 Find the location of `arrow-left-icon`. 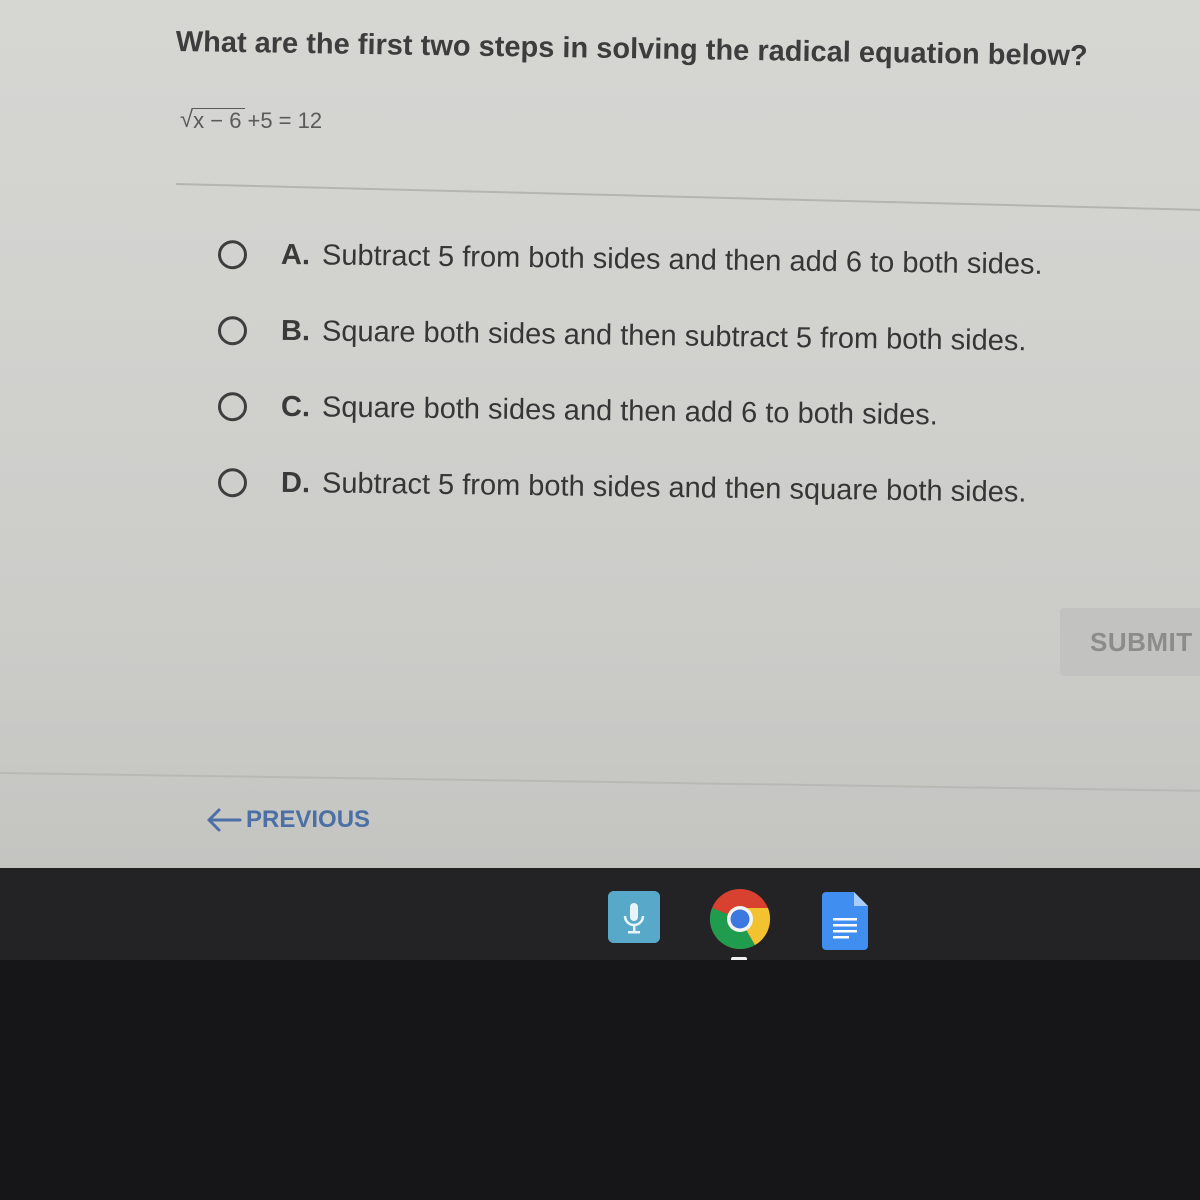

arrow-left-icon is located at coordinates (224, 820).